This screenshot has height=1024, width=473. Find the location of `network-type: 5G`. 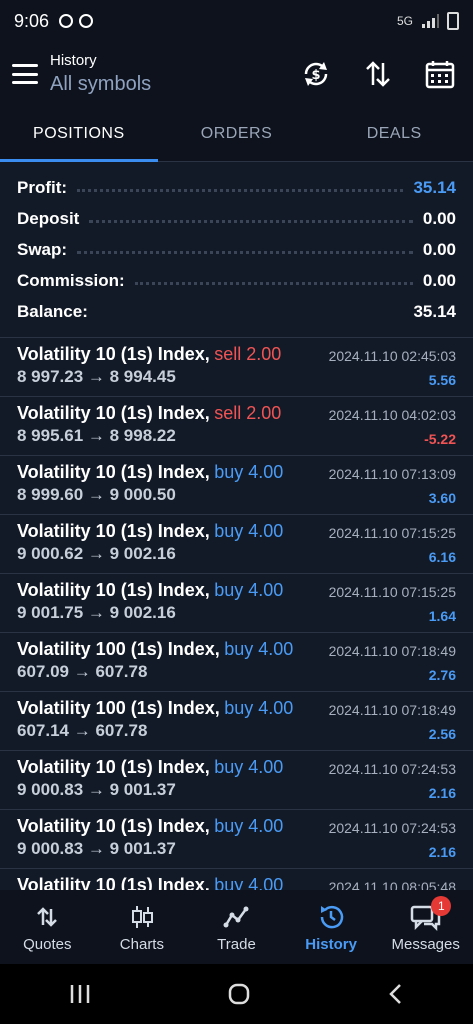

network-type: 5G is located at coordinates (404, 21).